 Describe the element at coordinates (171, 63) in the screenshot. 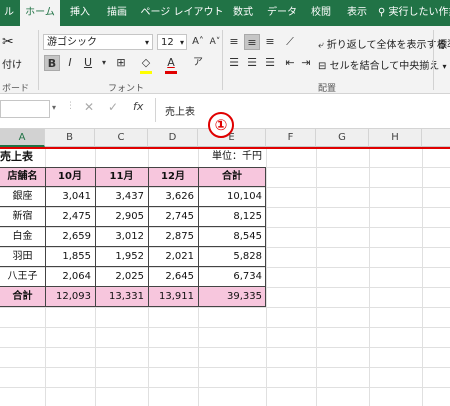

I see `font-color-icon: A` at that location.